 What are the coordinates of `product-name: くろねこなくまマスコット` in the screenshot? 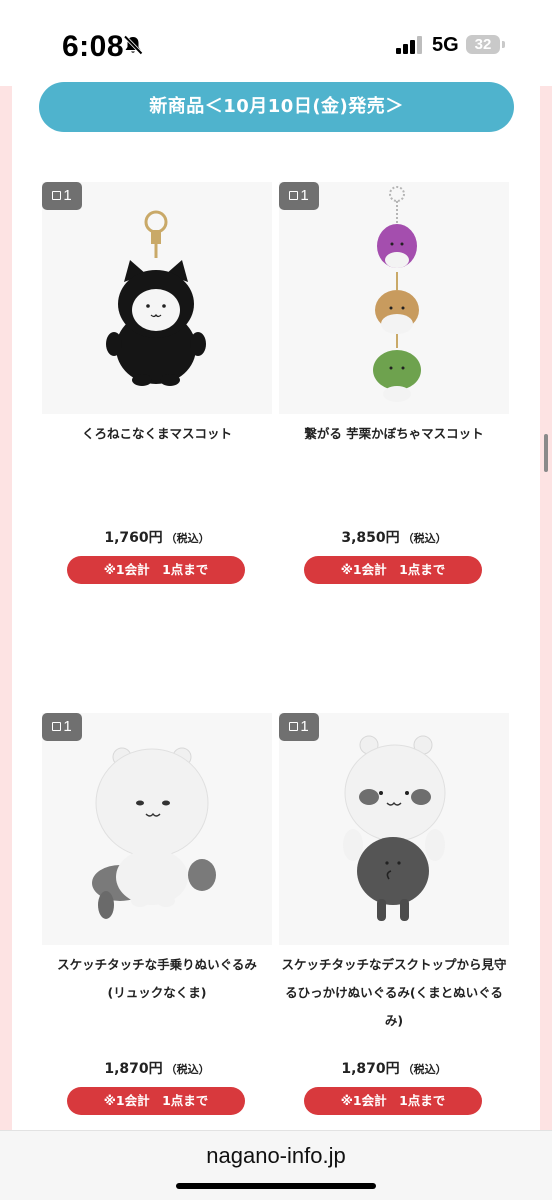 It's located at (157, 434).